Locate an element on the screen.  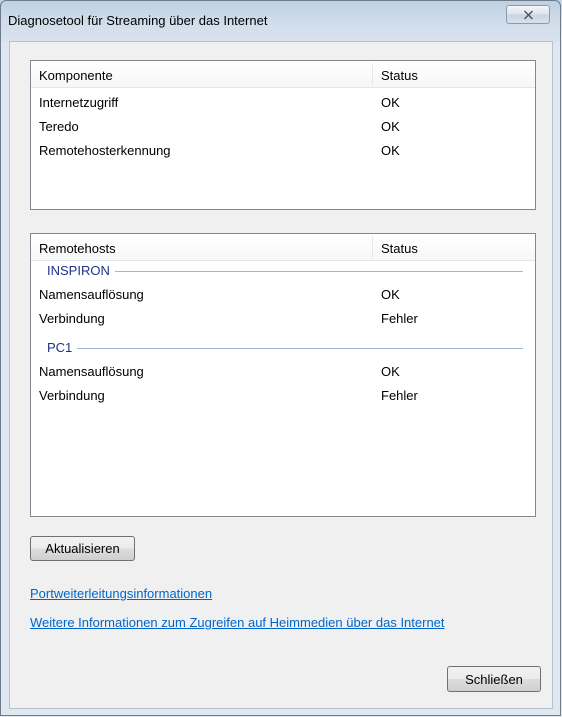
group-name: INSPIRON is located at coordinates (78, 270).